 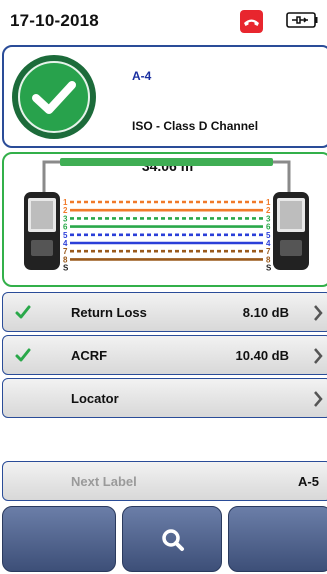 I want to click on check-mark-icon, so click(x=54, y=97).